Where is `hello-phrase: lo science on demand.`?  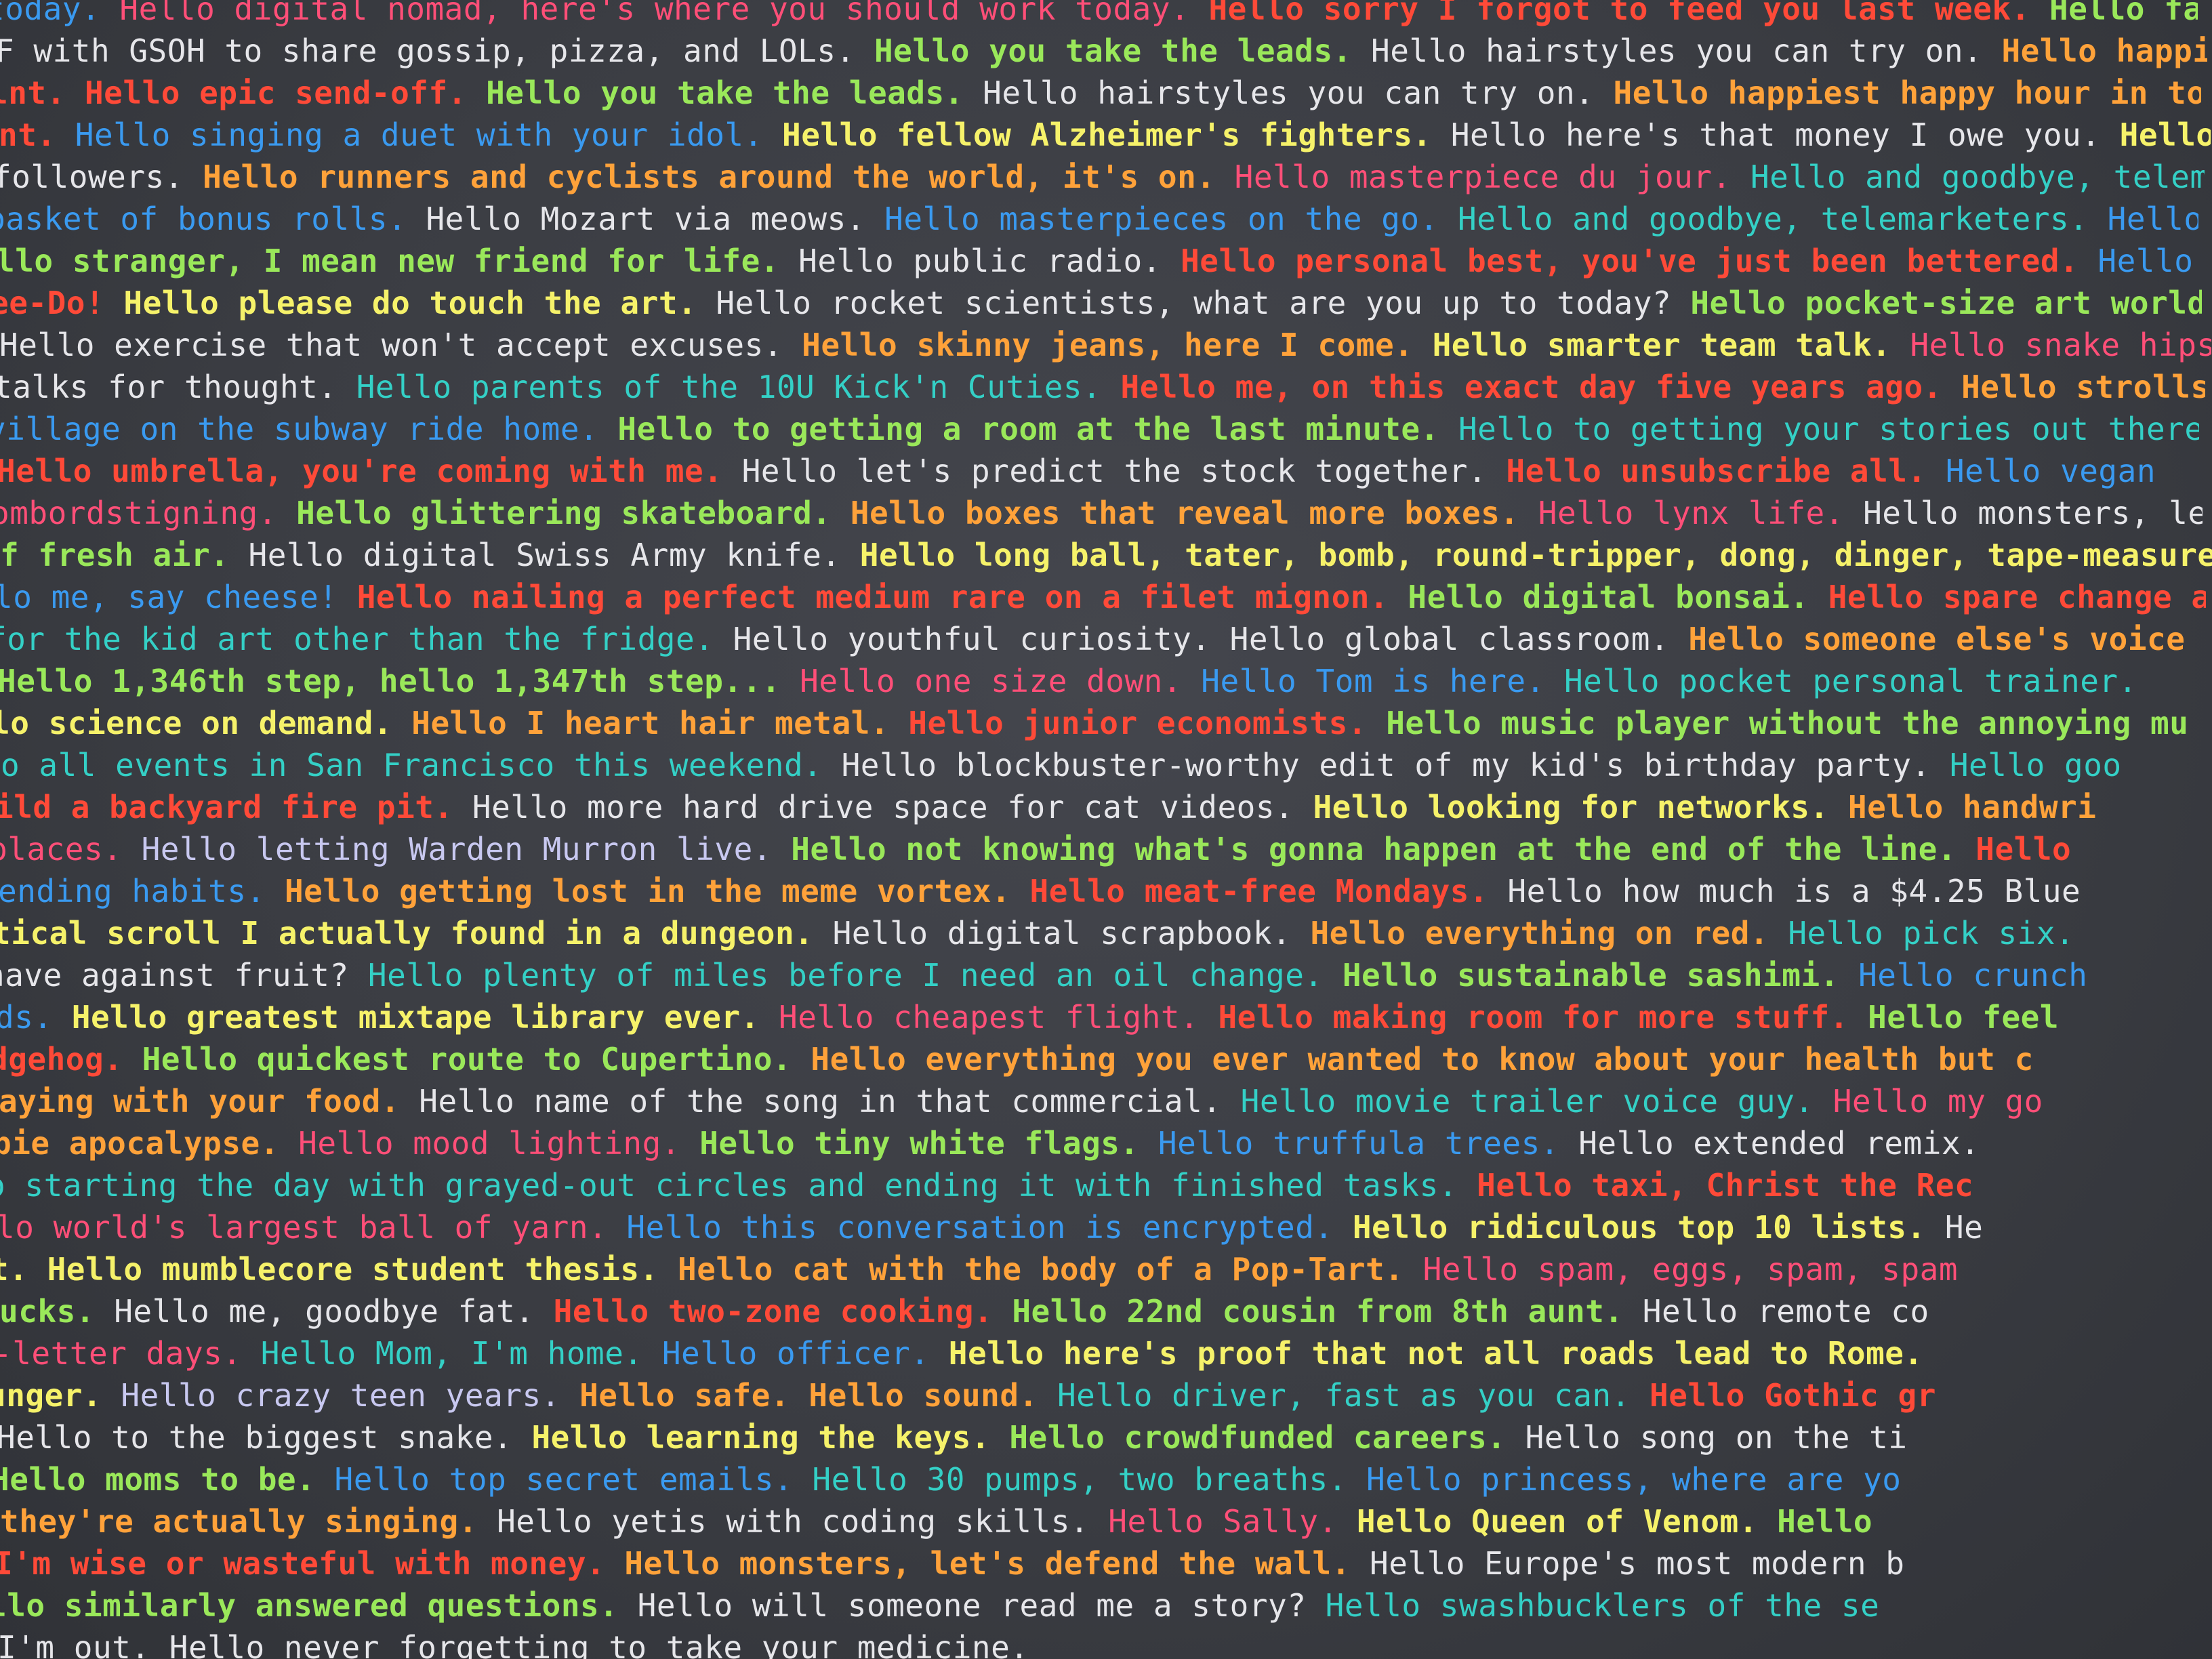 hello-phrase: lo science on demand. is located at coordinates (196, 723).